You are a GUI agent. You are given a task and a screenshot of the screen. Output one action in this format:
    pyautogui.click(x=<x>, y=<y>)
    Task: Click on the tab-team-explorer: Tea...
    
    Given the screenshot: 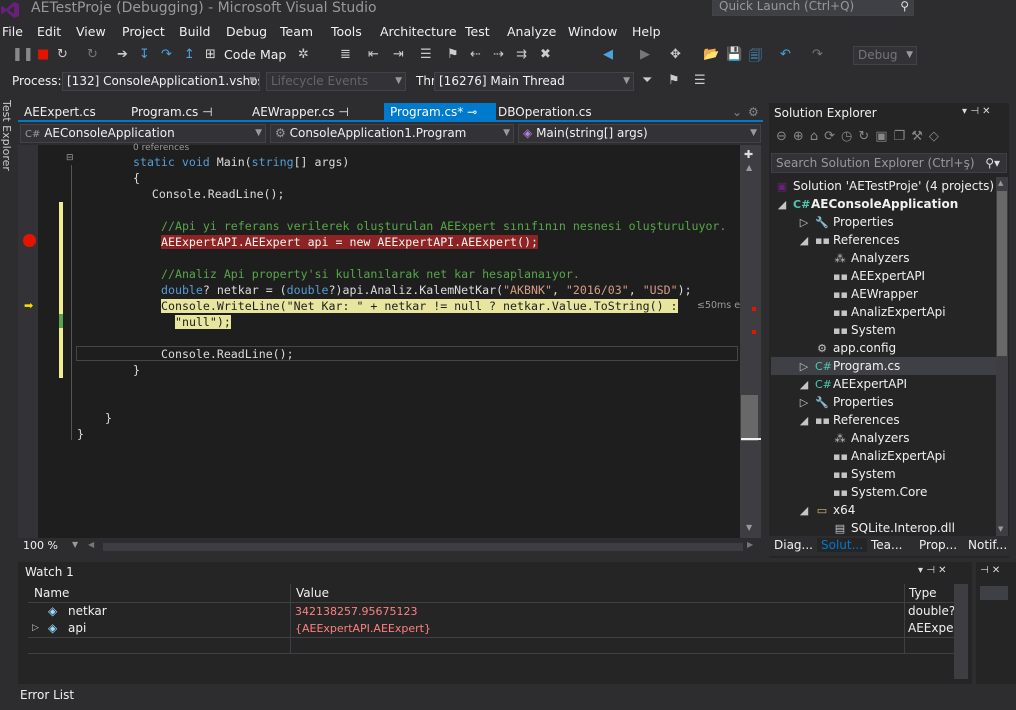 What is the action you would take?
    pyautogui.click(x=886, y=545)
    